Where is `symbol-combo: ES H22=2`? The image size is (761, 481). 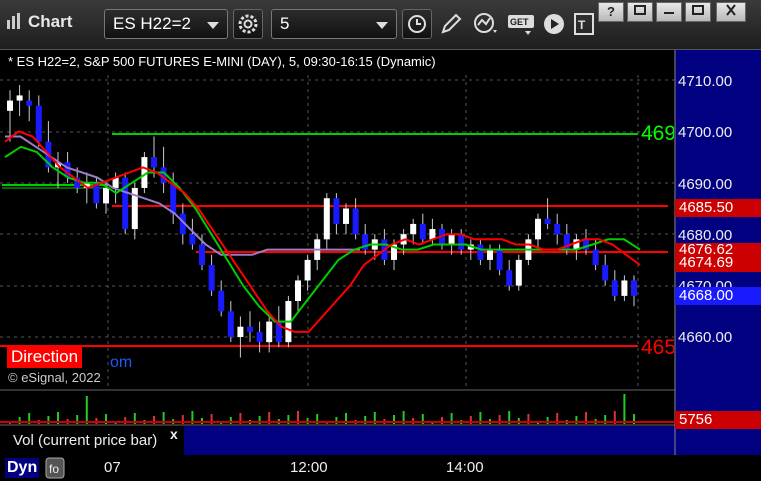
symbol-combo: ES H22=2 is located at coordinates (166, 24).